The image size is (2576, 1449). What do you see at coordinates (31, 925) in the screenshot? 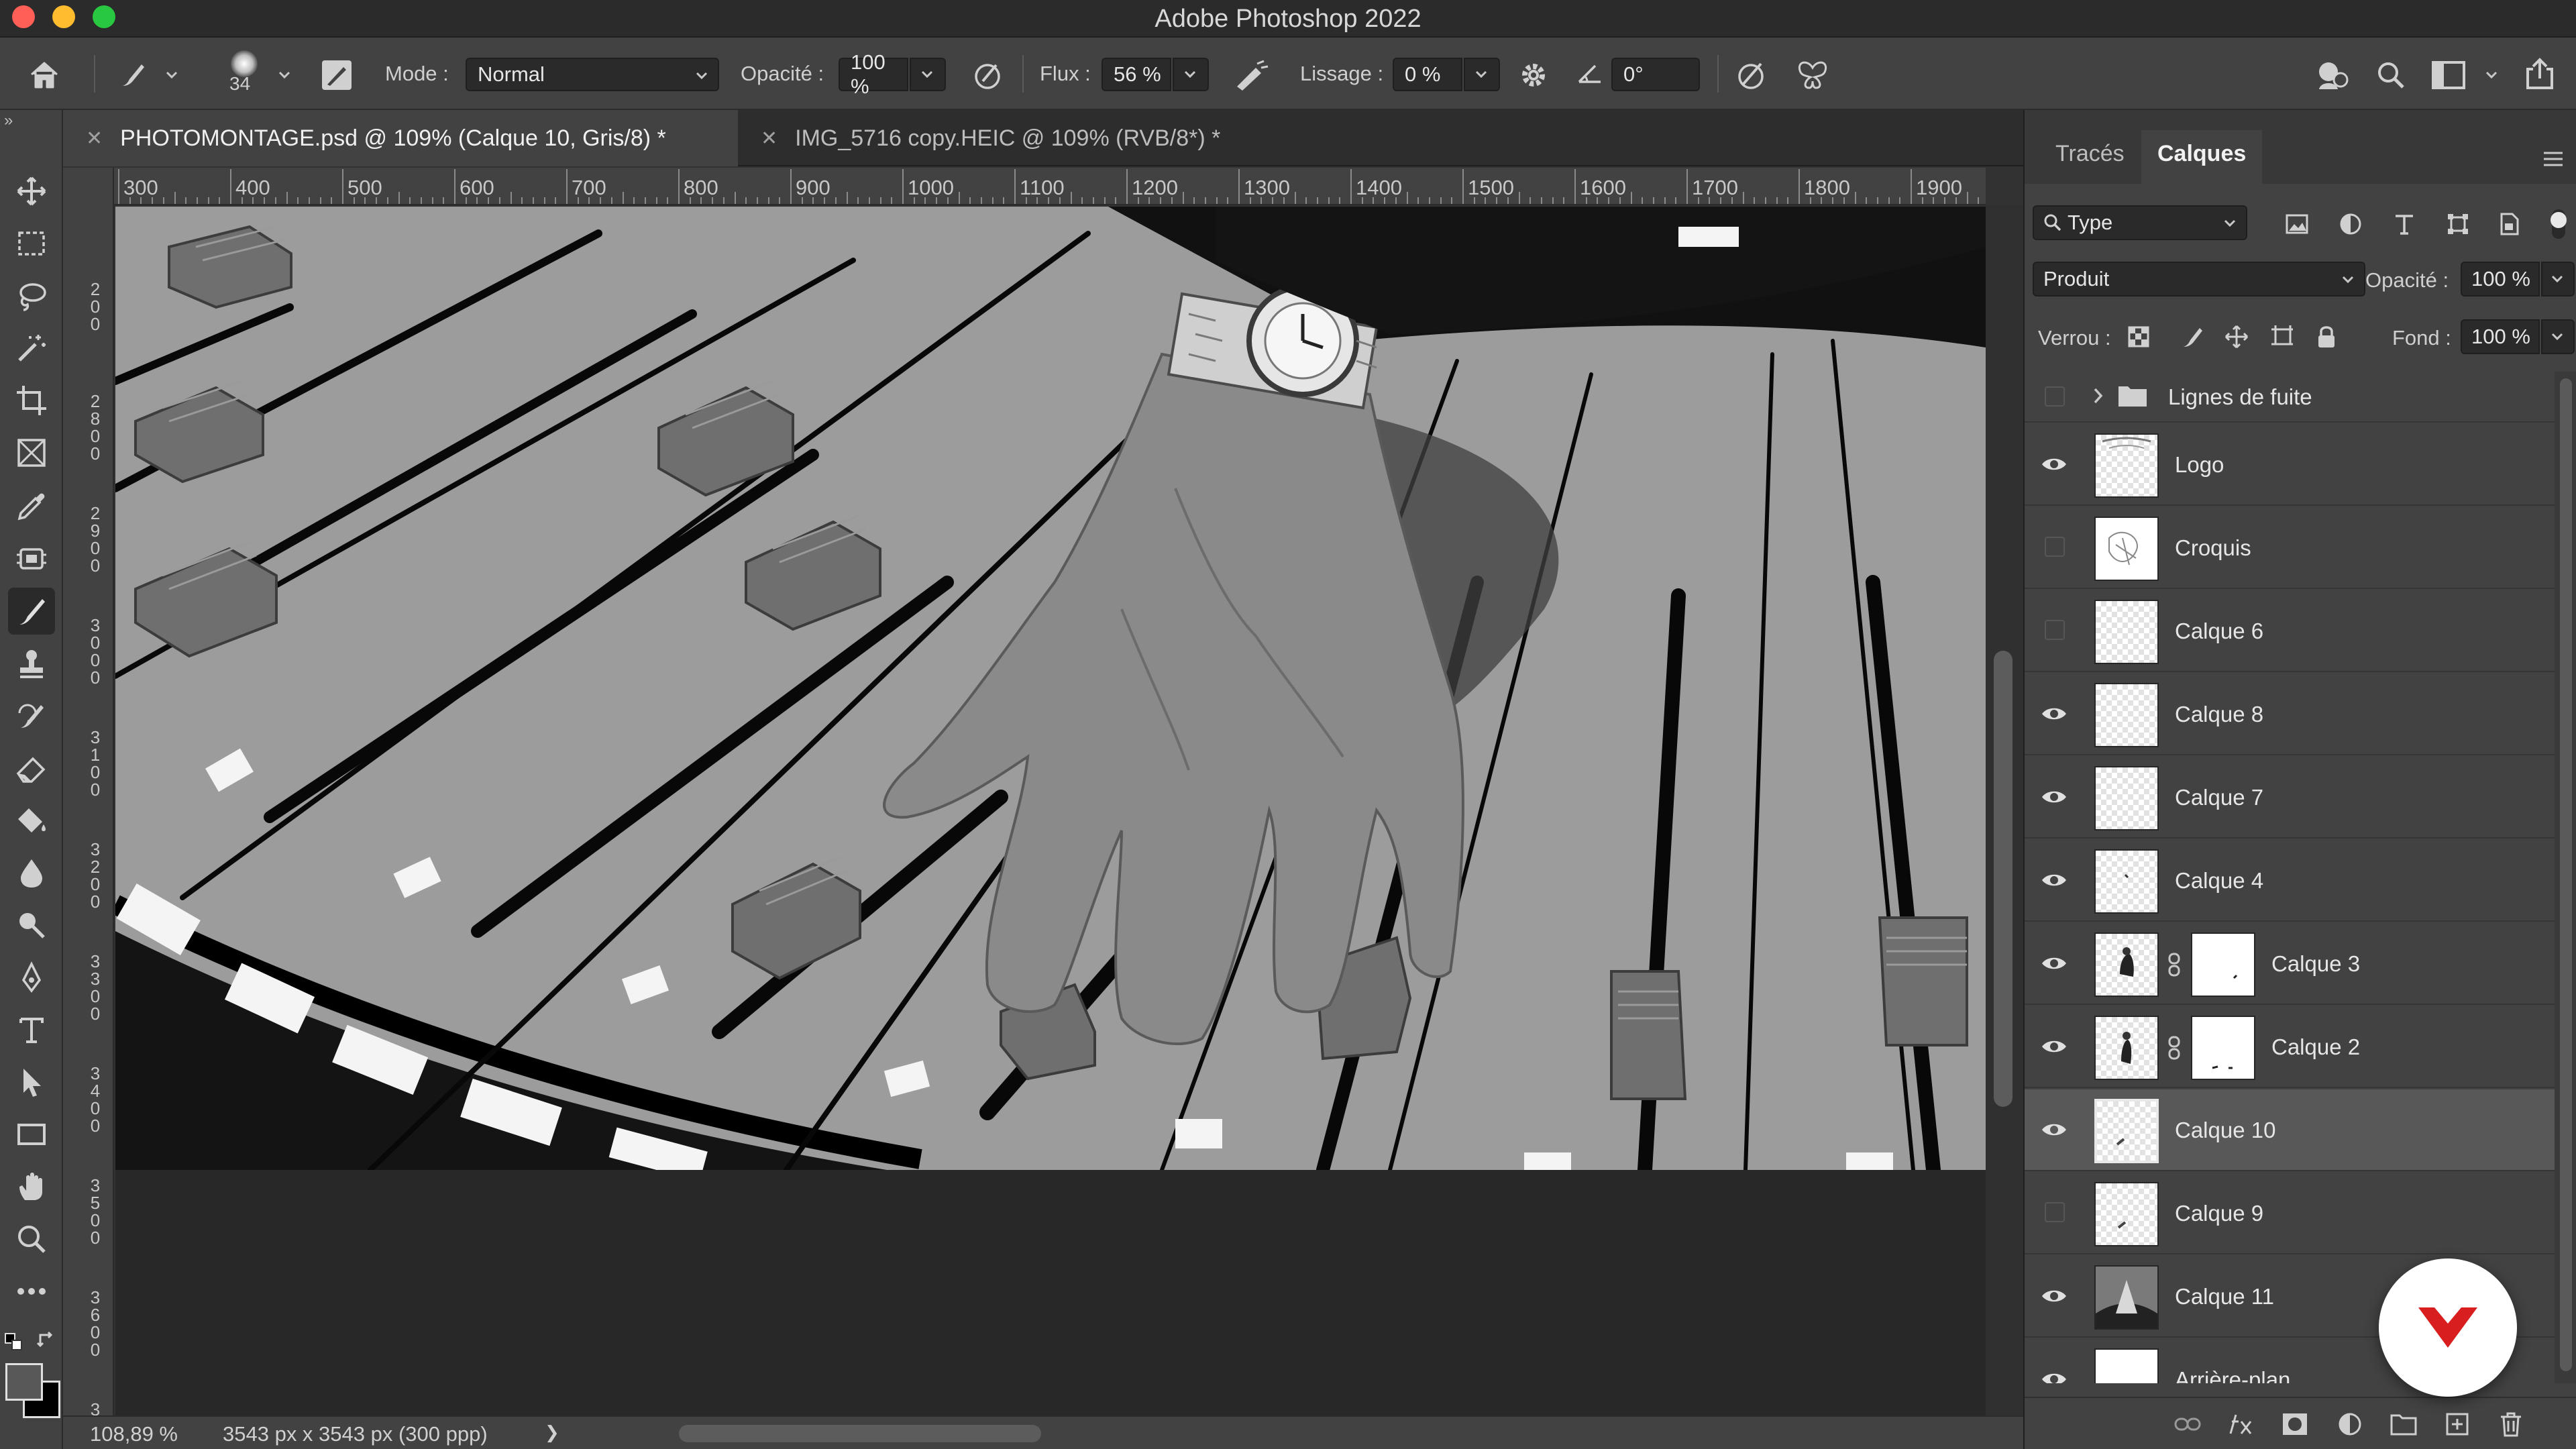
I see `dodge-icon` at bounding box center [31, 925].